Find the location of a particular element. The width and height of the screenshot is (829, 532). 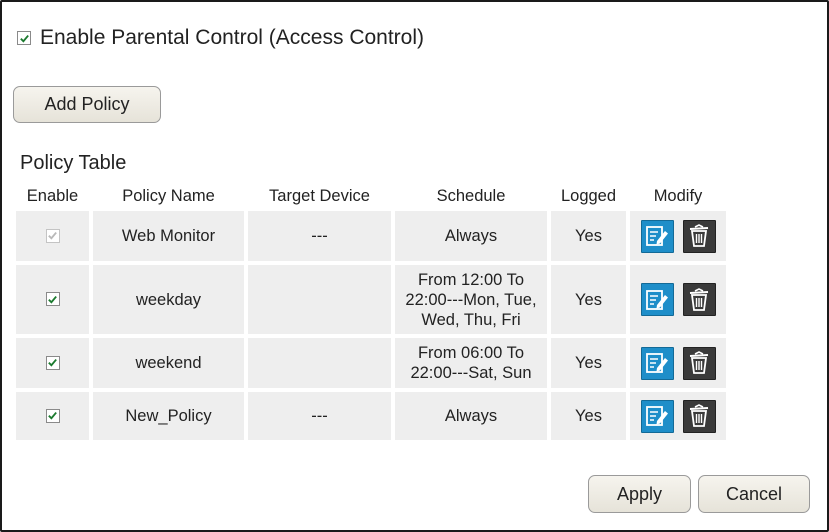

col-target-device: Target Device is located at coordinates (319, 195).